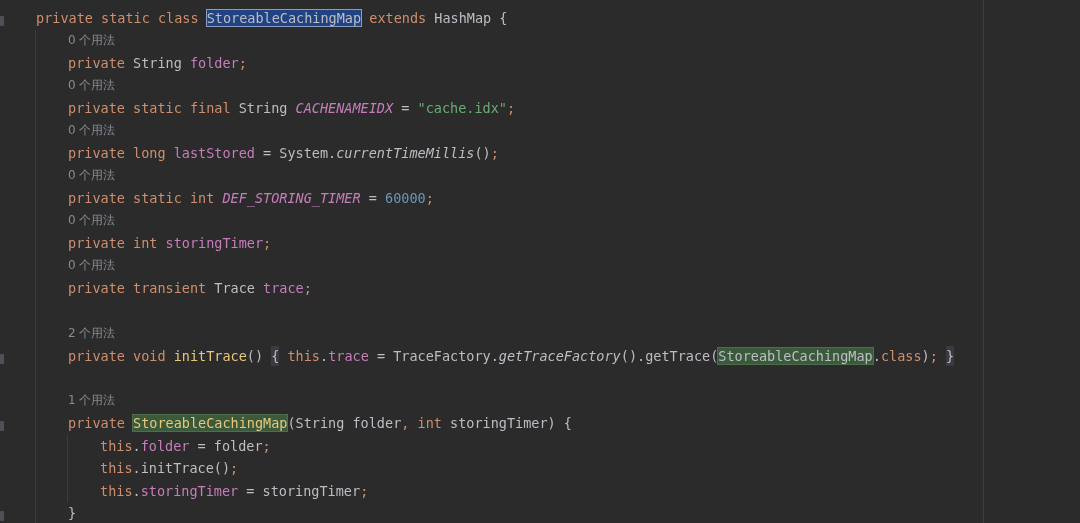 This screenshot has height=523, width=1080. What do you see at coordinates (283, 153) in the screenshot?
I see `code-line: private long lastStored = System.currentTimeMillis();` at bounding box center [283, 153].